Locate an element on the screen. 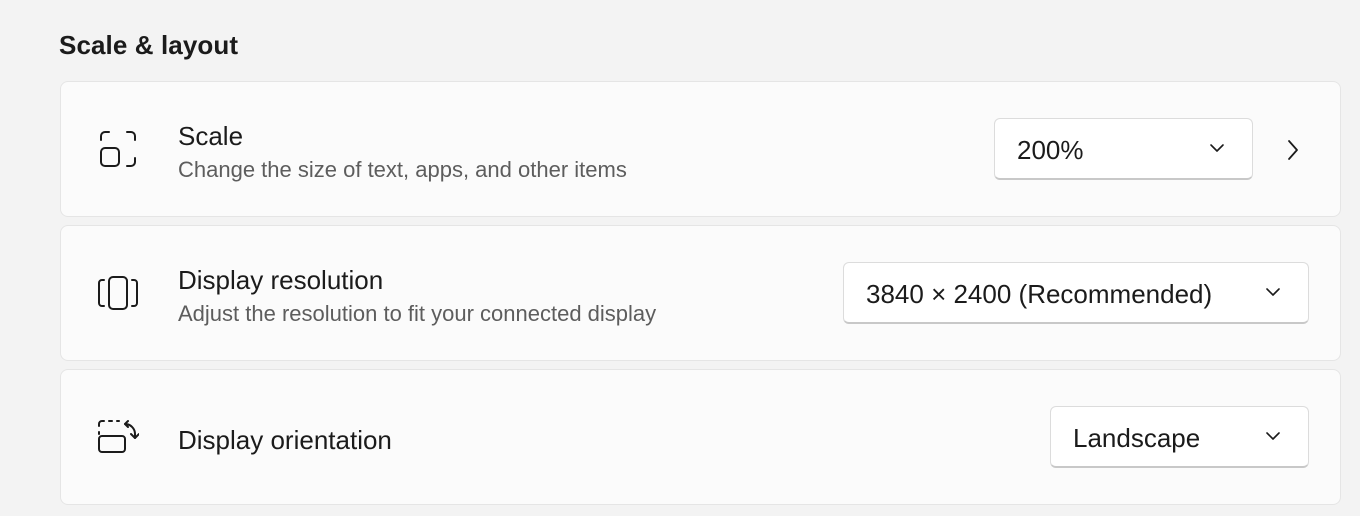  display-resolution-dropdown: 3840 × 2400 (Recommended) is located at coordinates (1076, 293).